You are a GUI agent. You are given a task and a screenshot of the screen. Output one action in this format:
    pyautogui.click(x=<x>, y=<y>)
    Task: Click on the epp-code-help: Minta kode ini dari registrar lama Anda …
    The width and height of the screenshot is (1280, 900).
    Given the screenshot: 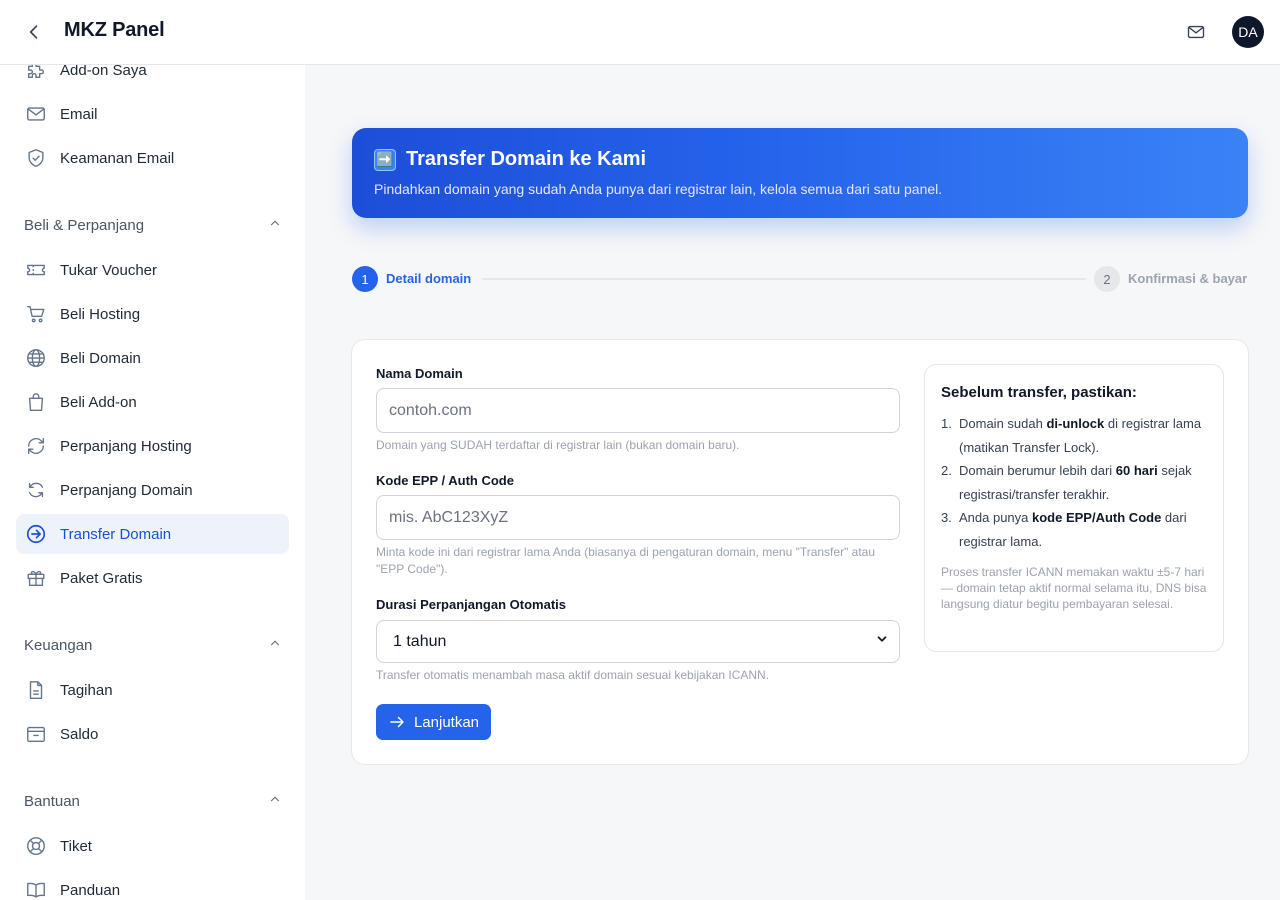 What is the action you would take?
    pyautogui.click(x=626, y=560)
    